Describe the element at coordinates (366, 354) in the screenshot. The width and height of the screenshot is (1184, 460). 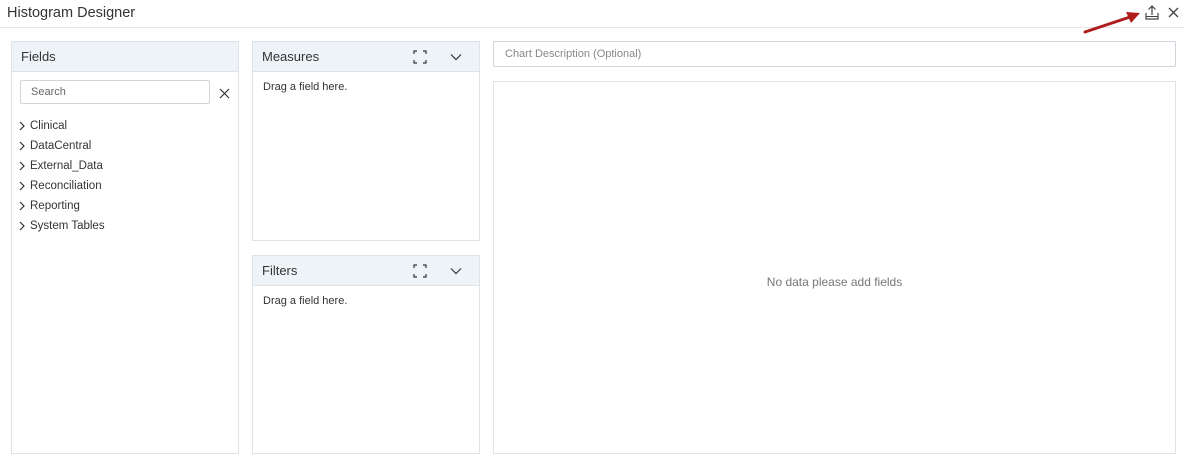
I see `filters-panel: Filters Drag a field here.` at that location.